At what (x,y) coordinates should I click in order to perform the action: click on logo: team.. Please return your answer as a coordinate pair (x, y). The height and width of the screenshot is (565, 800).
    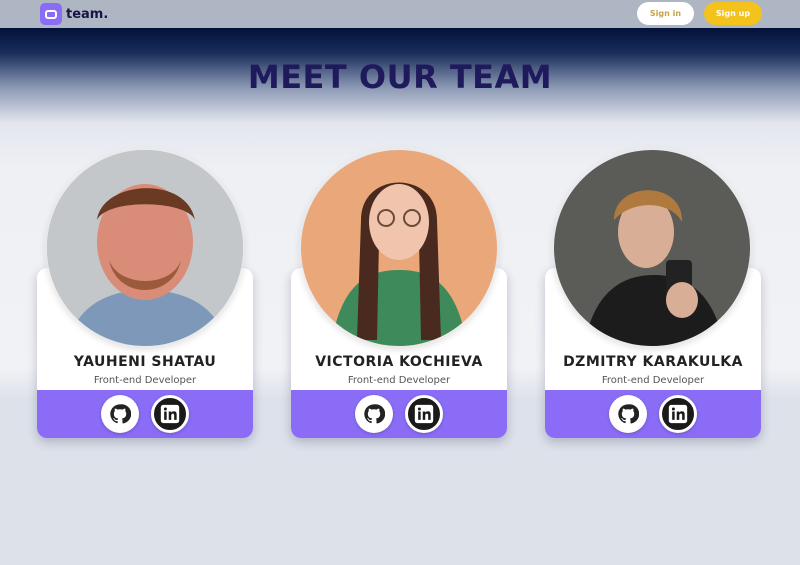
    Looking at the image, I should click on (74, 14).